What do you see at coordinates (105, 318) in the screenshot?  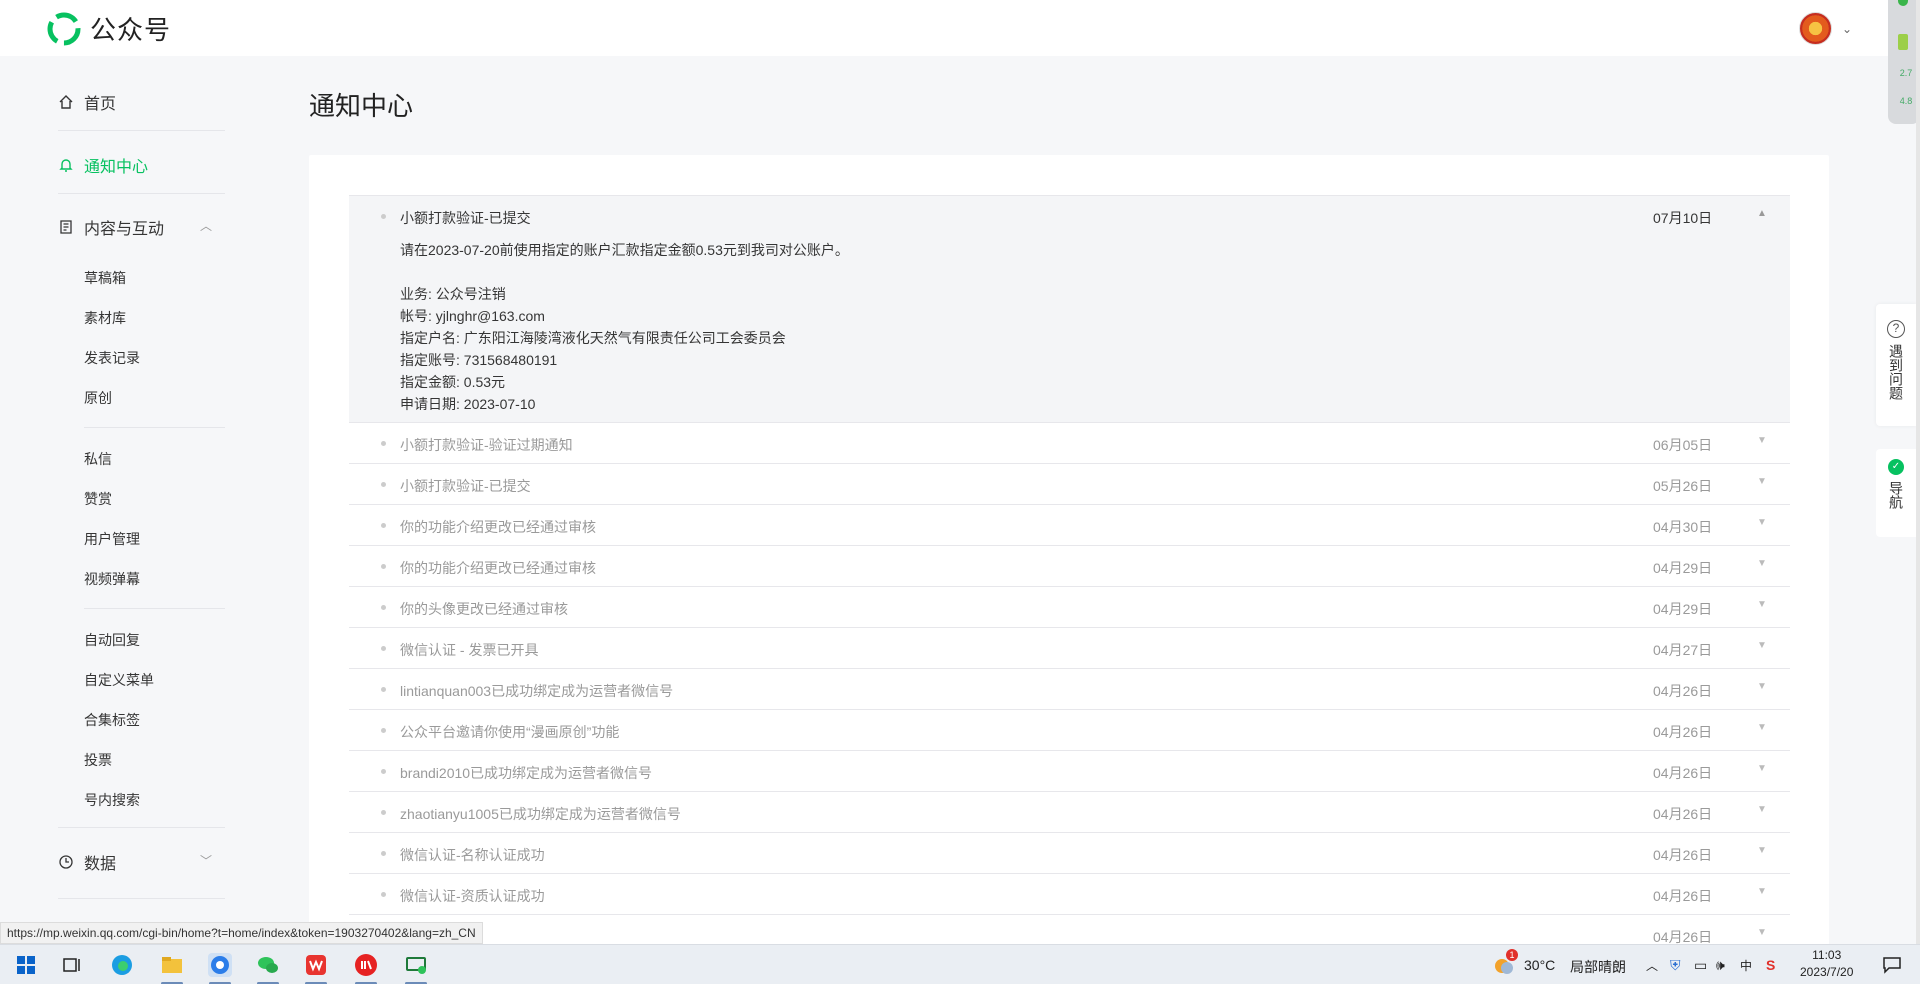 I see `sidebar-item-library: 素材库` at bounding box center [105, 318].